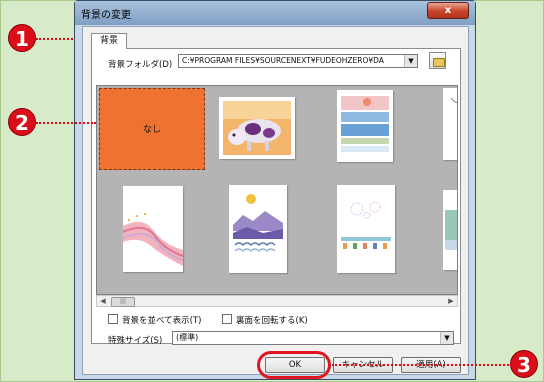 Image resolution: width=544 pixels, height=382 pixels. What do you see at coordinates (22, 38) in the screenshot?
I see `callout-1-badge: 1` at bounding box center [22, 38].